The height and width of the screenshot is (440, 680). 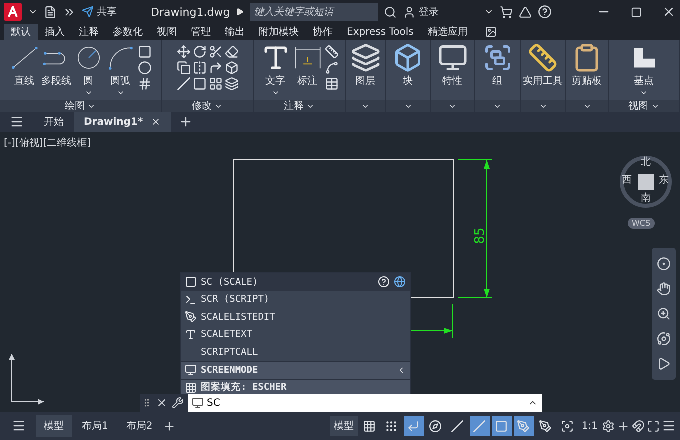 I want to click on viewport-label: [-][俯视][二维线框], so click(x=48, y=143).